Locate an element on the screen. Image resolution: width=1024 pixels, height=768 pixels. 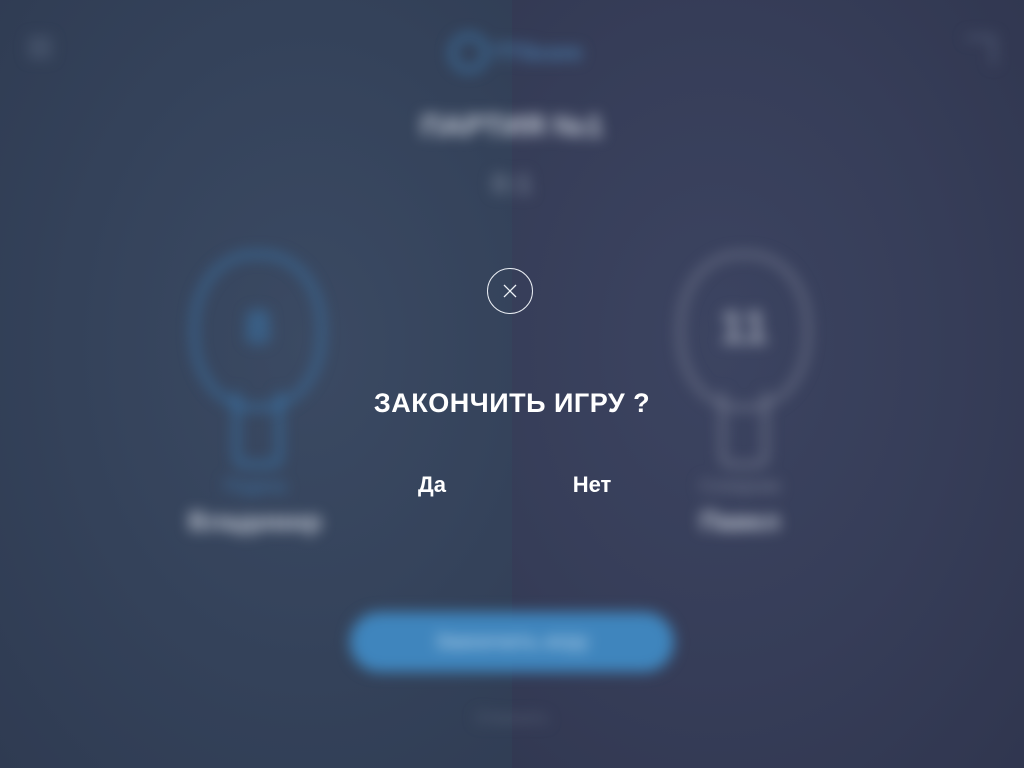
logo-text: TTScore is located at coordinates (538, 52).